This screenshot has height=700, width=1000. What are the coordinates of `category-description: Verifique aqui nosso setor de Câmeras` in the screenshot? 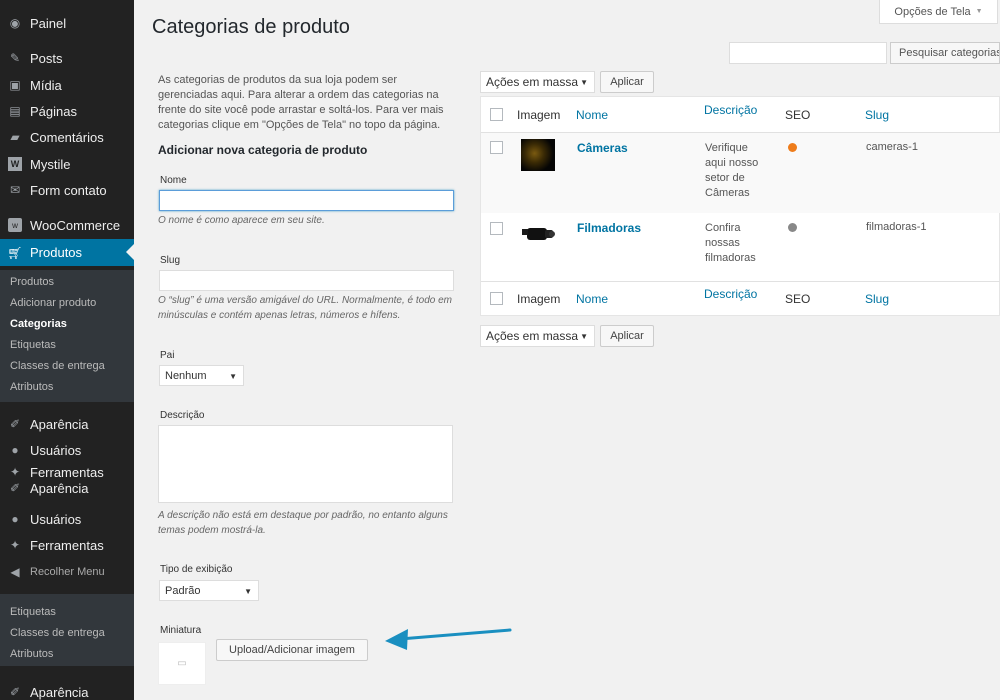 It's located at (732, 170).